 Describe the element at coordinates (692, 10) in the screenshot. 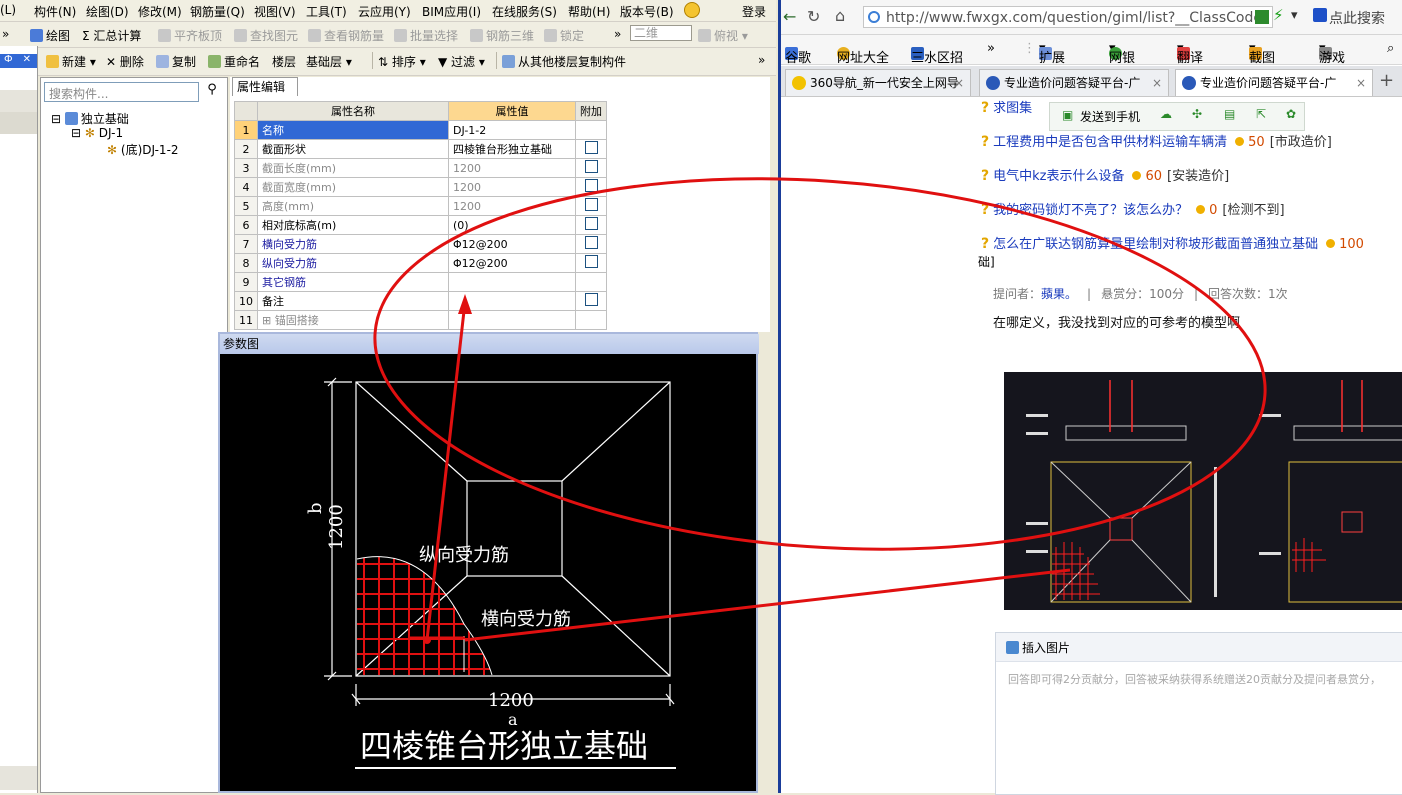

I see `helmet-icon` at that location.